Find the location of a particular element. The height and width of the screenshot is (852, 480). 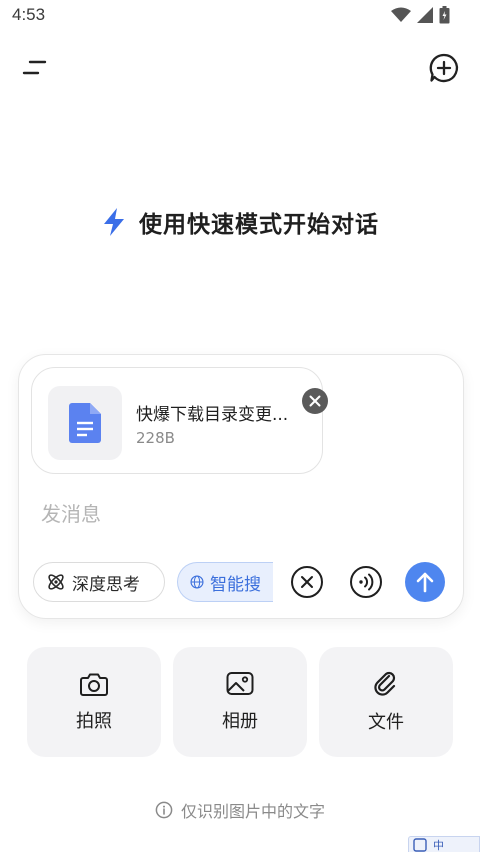

clear-icon is located at coordinates (307, 582).